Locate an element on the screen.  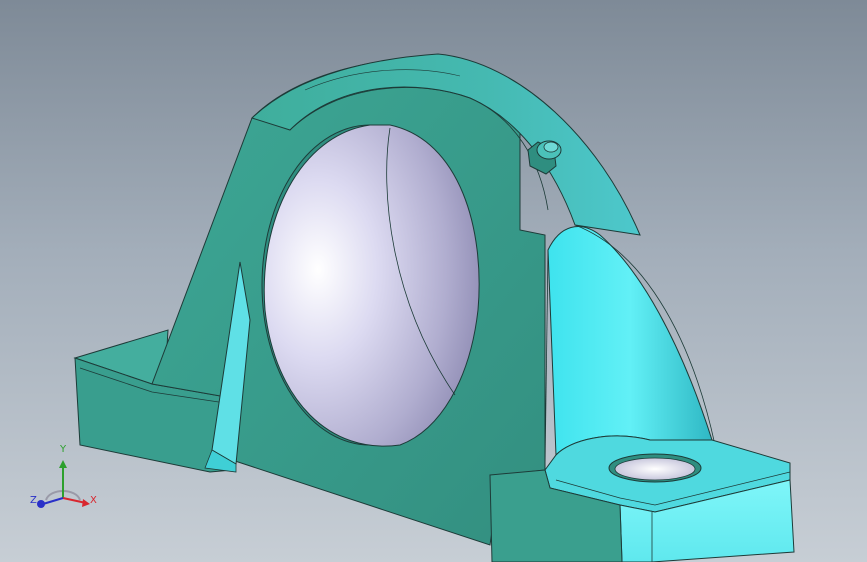
triad-x-label: X is located at coordinates (93, 500).